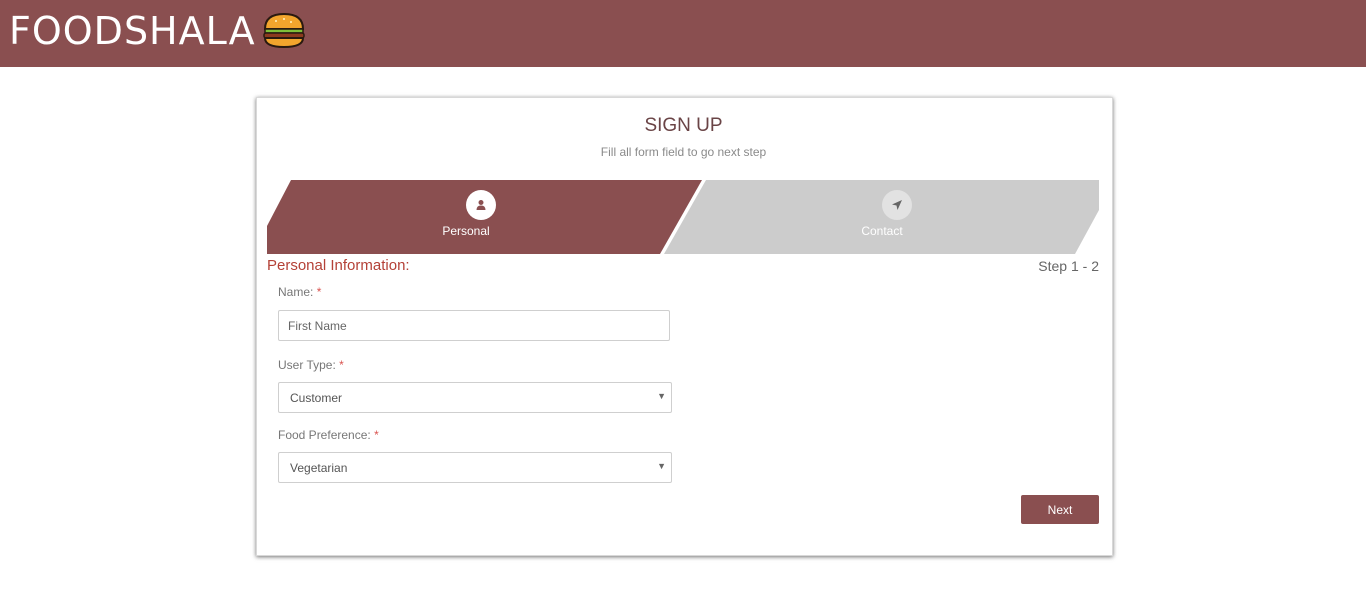 This screenshot has height=598, width=1366. What do you see at coordinates (897, 205) in the screenshot?
I see `location-arrow-icon` at bounding box center [897, 205].